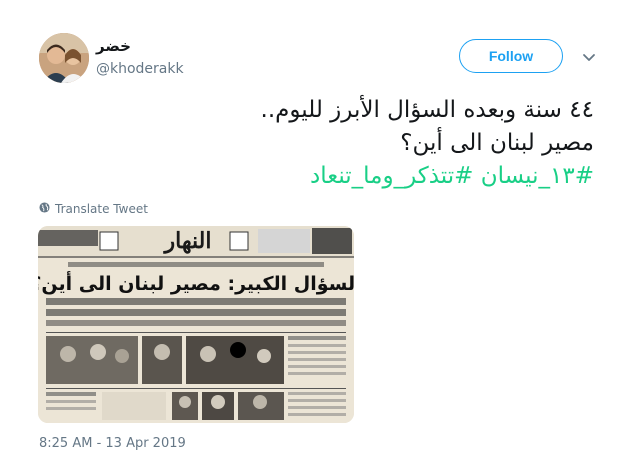  I want to click on globe-icon, so click(44, 209).